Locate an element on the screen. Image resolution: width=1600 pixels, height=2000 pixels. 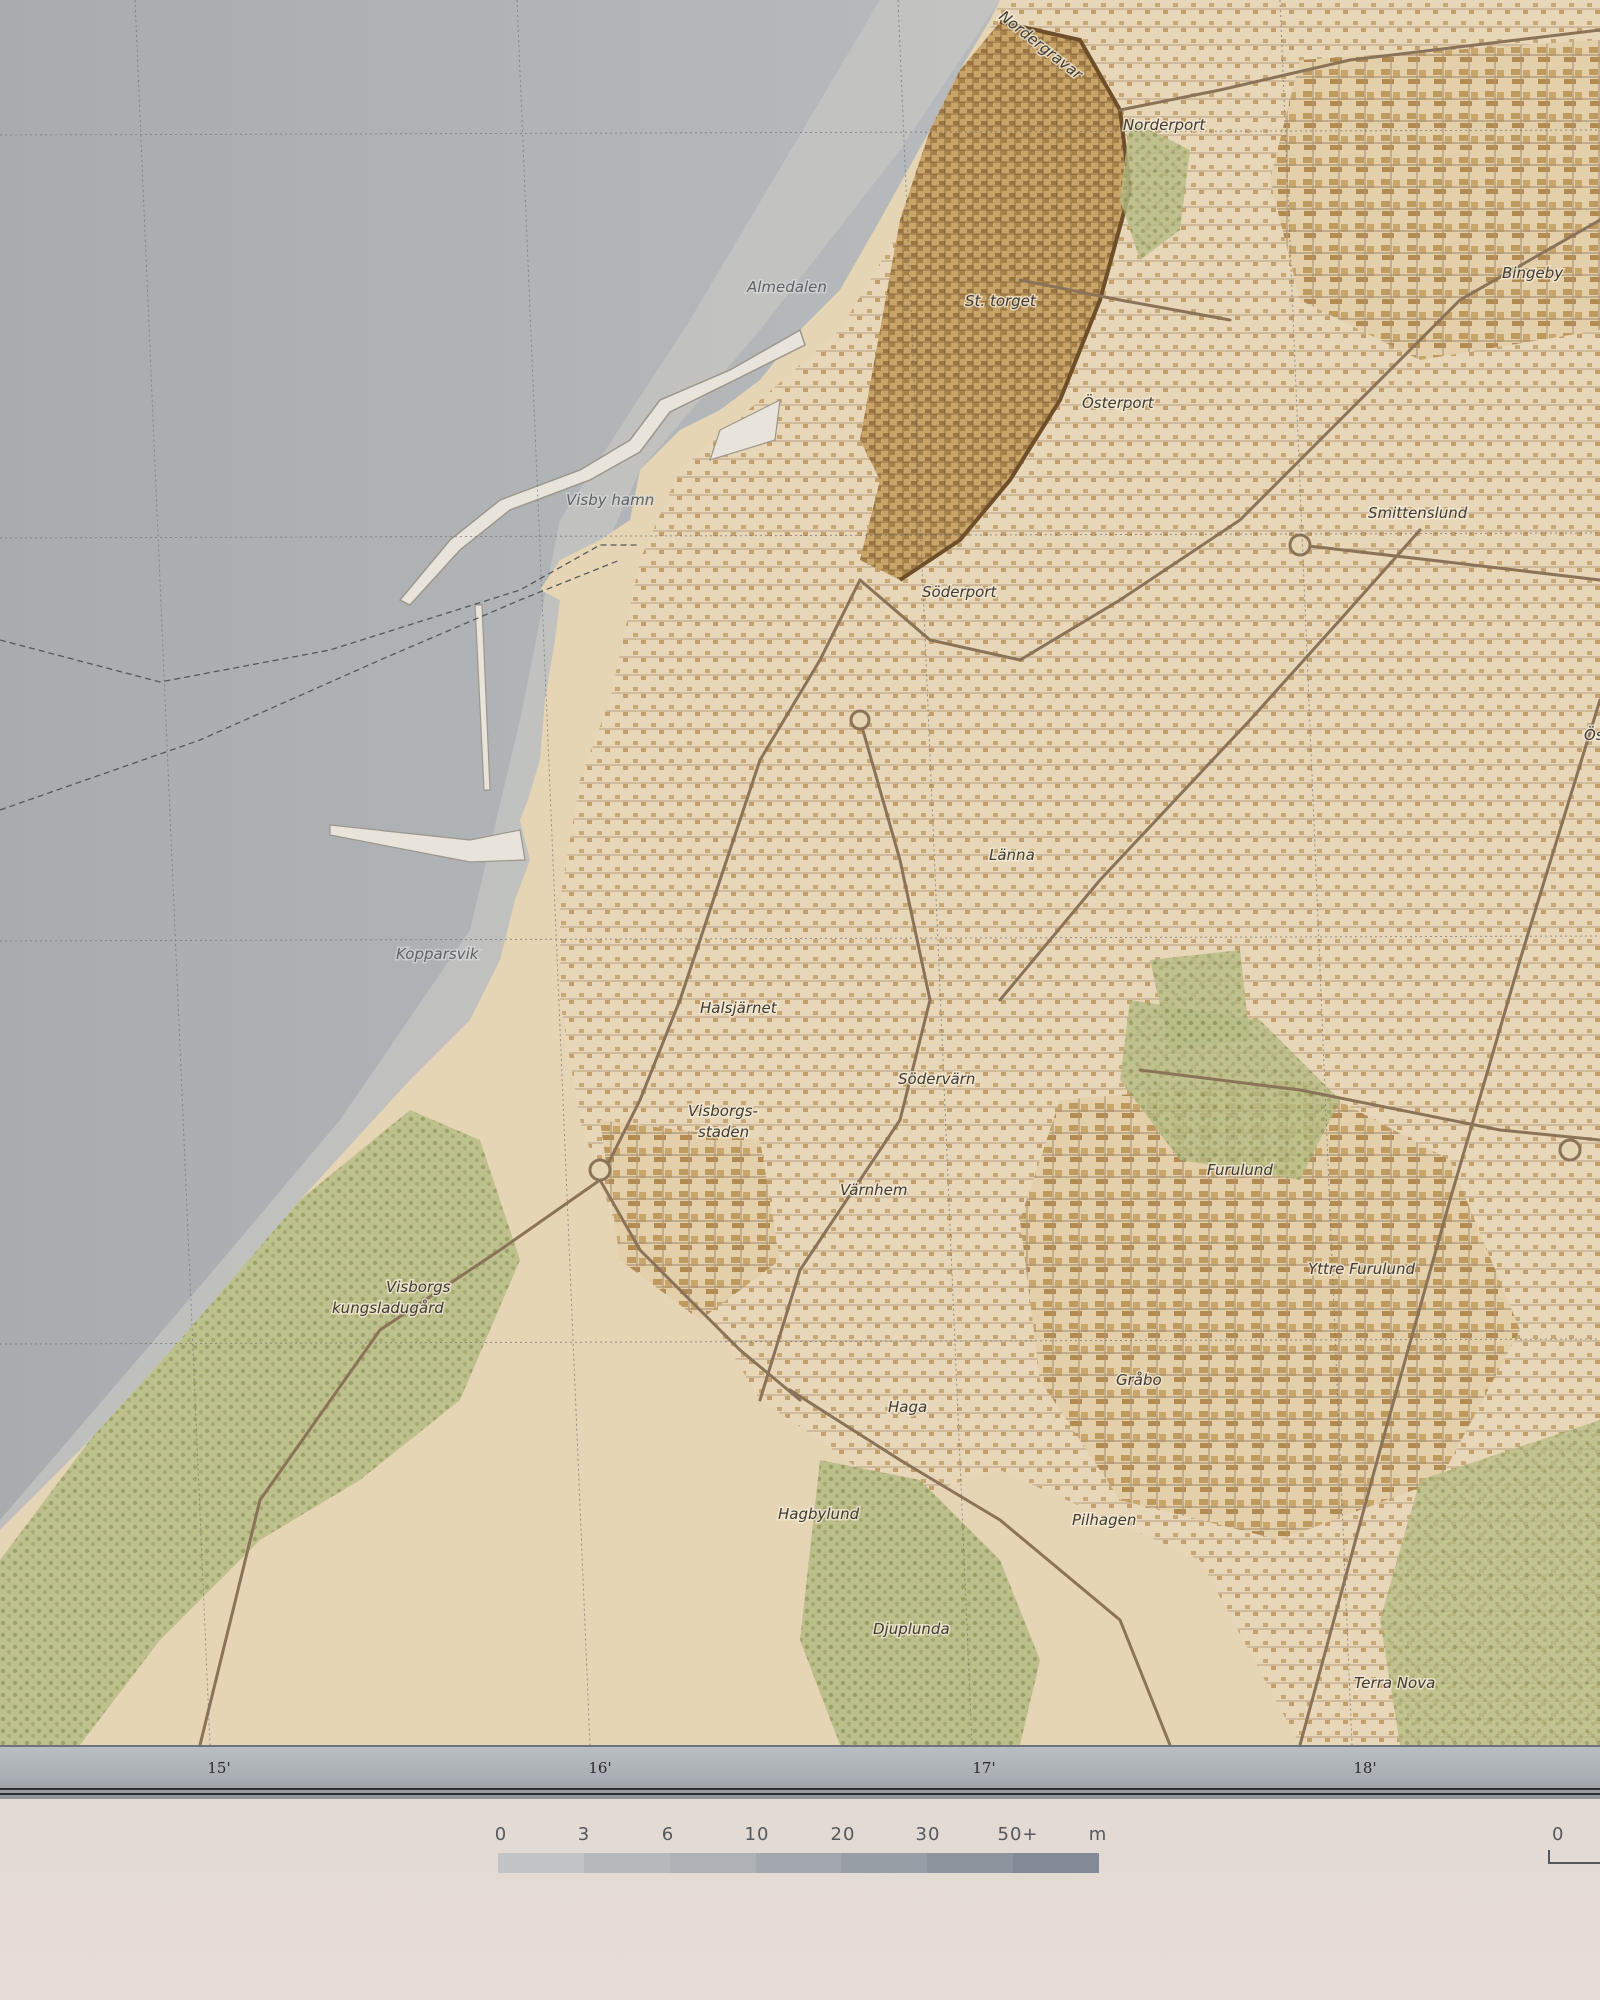
label-grabo: Gråbo is located at coordinates (1139, 1380).